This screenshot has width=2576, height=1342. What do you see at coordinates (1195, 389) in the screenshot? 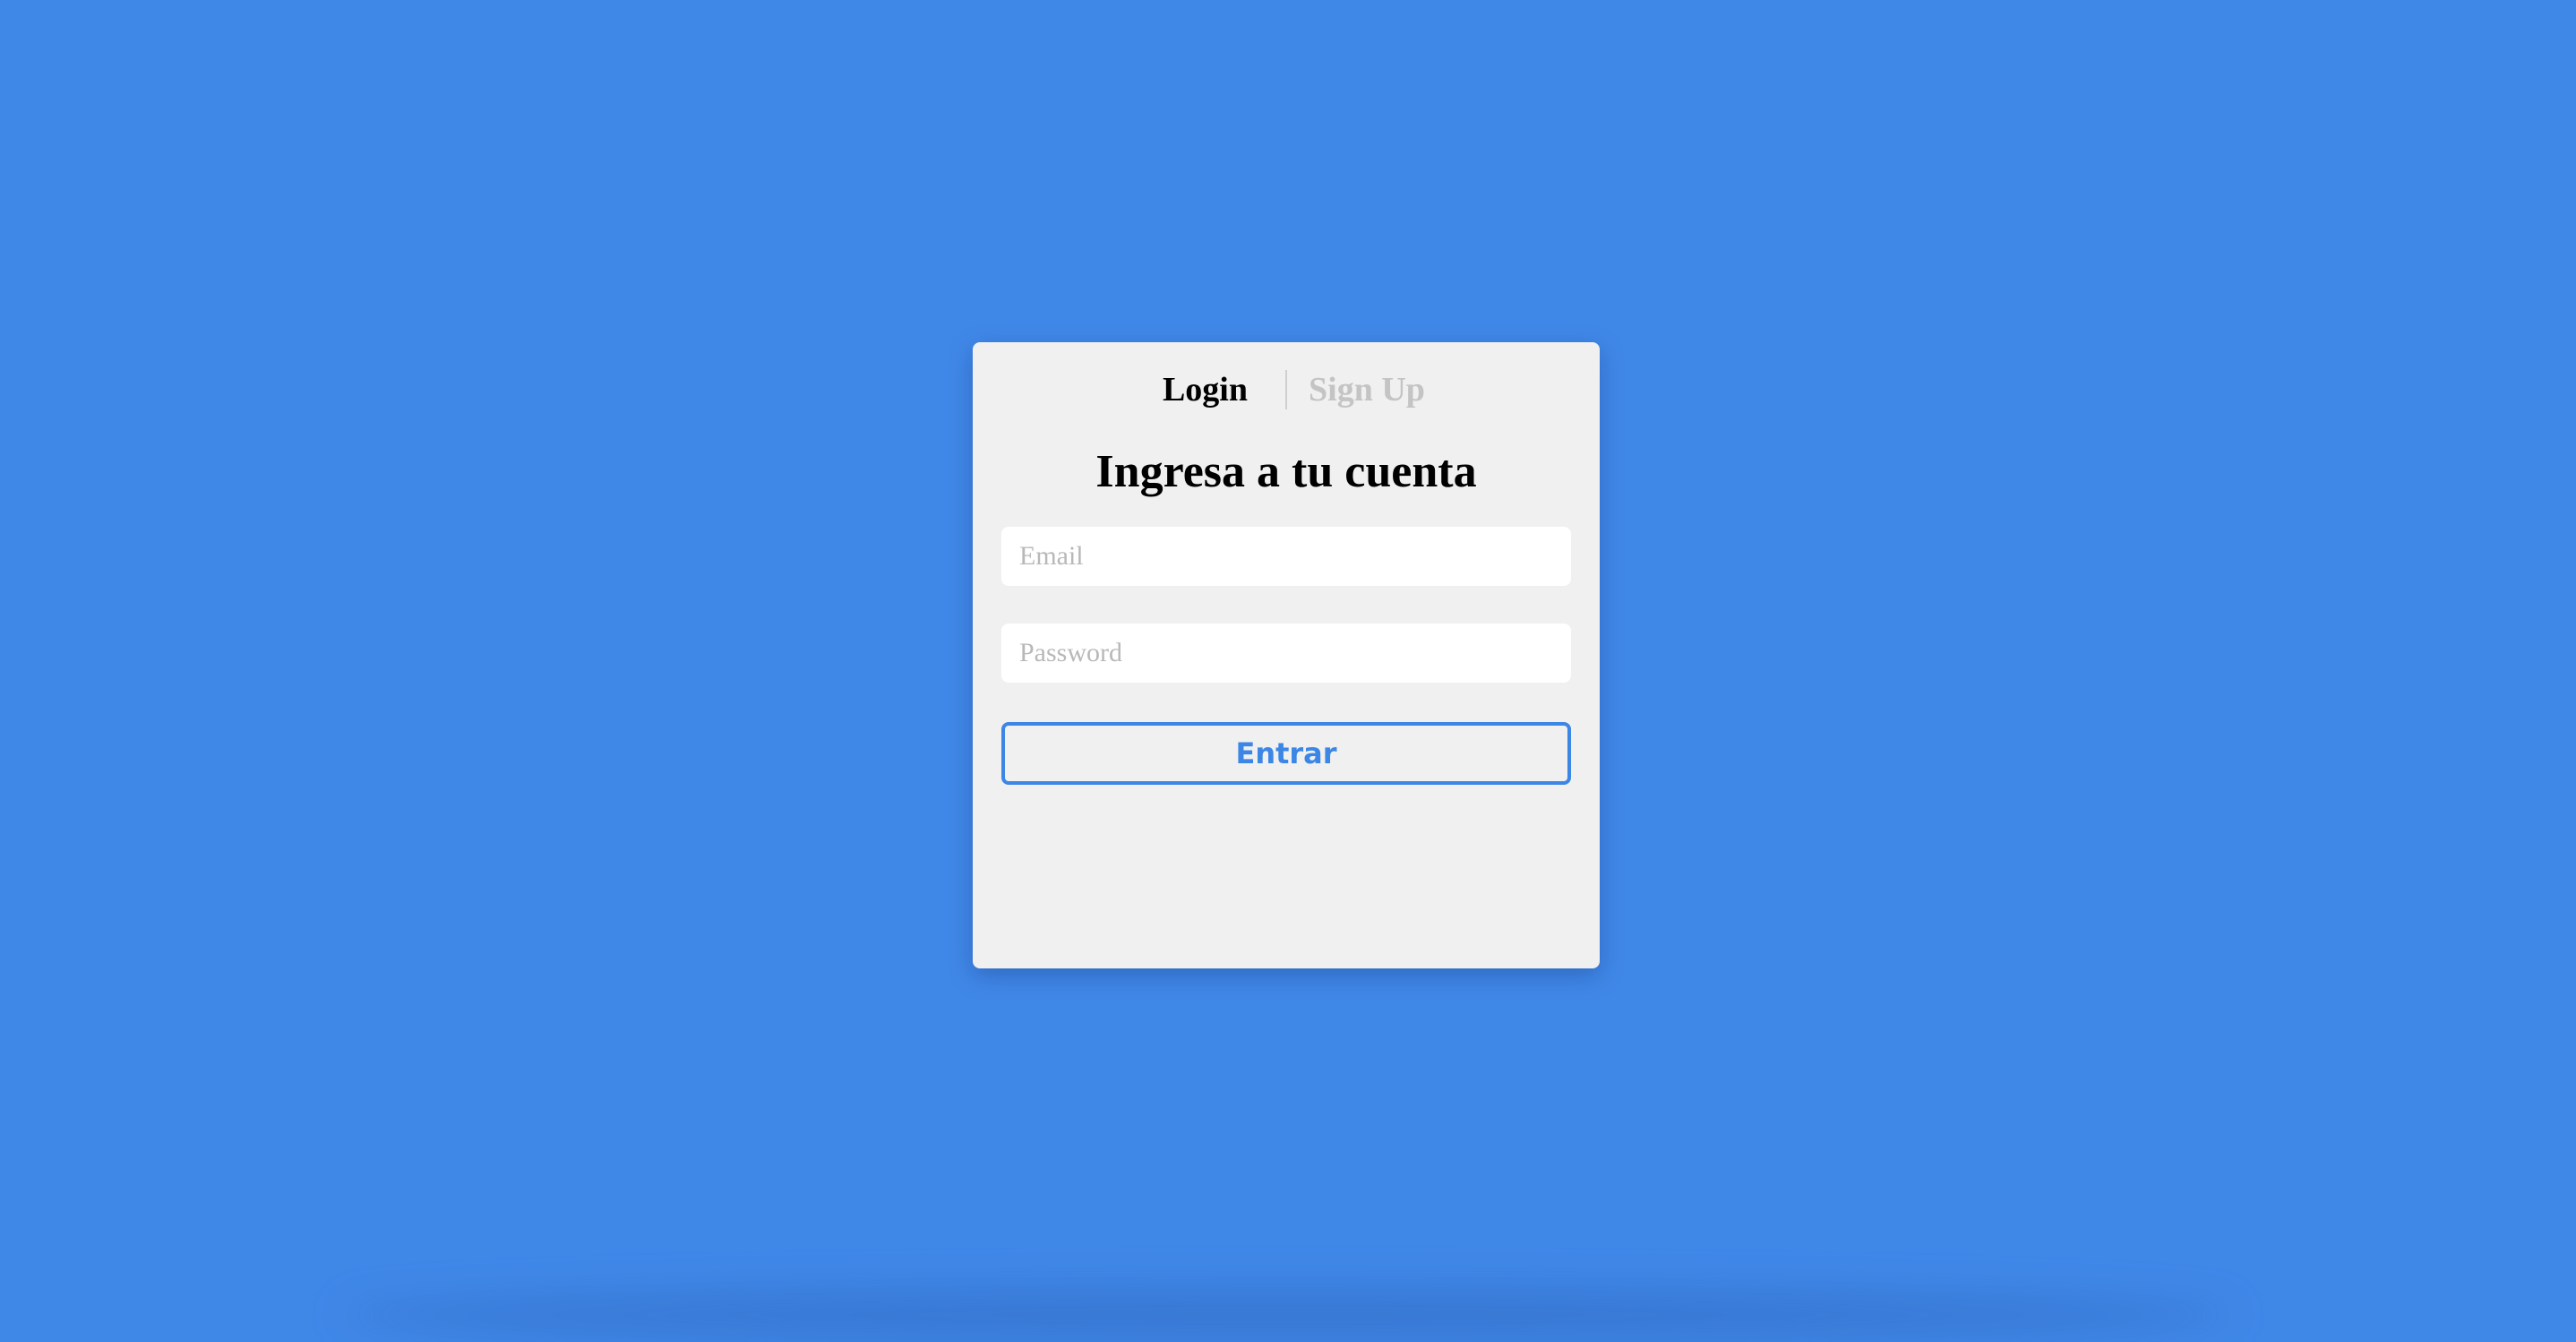
I see `tab-login: Login` at bounding box center [1195, 389].